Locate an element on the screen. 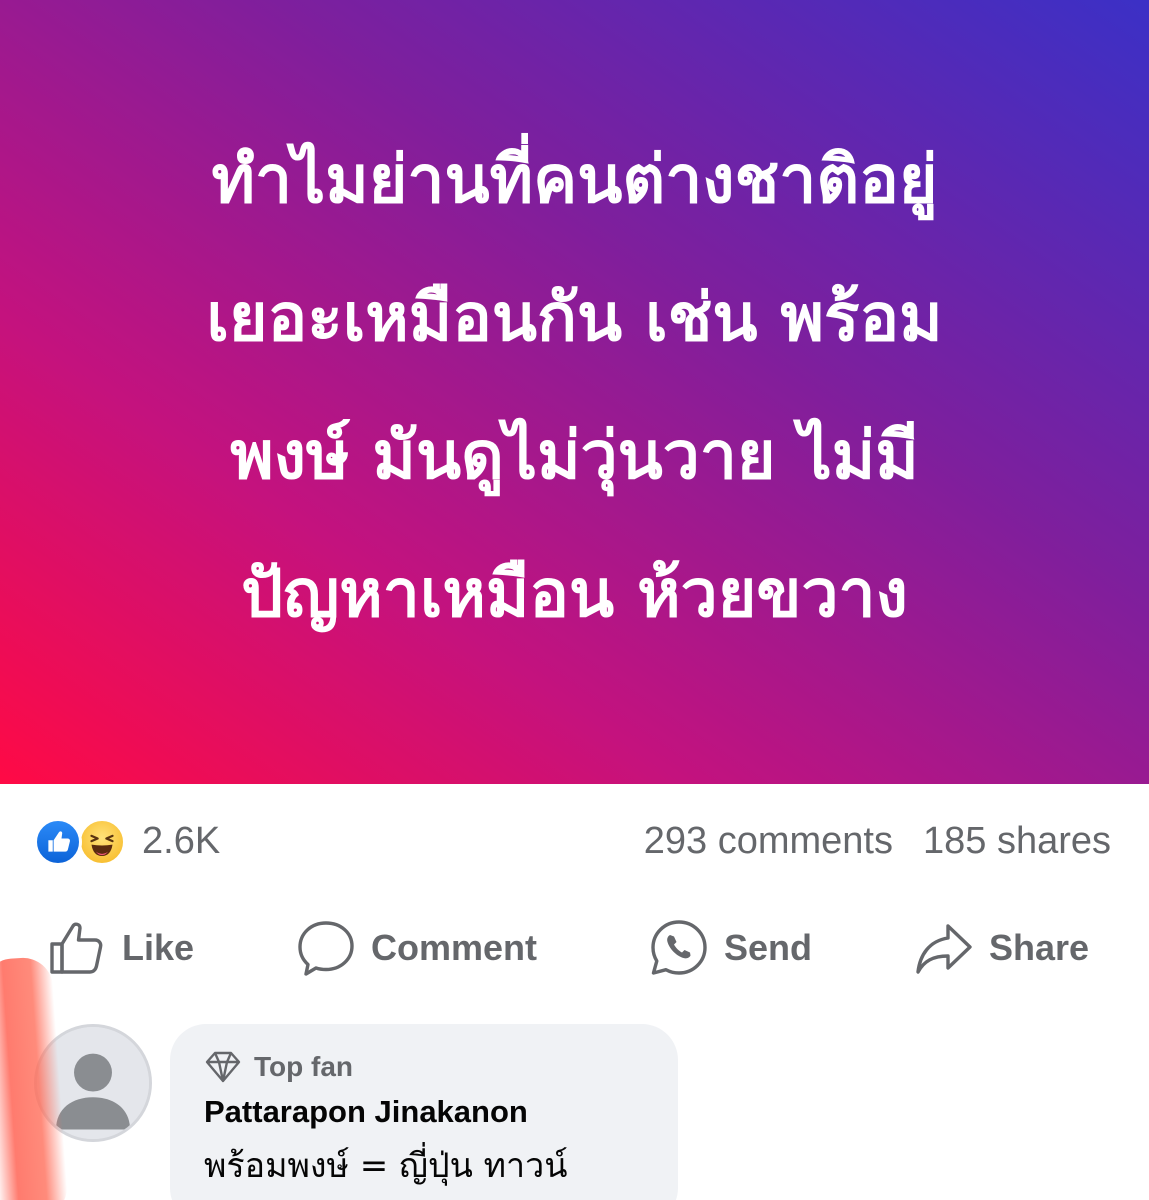 The width and height of the screenshot is (1149, 1200). whatsapp-icon is located at coordinates (679, 947).